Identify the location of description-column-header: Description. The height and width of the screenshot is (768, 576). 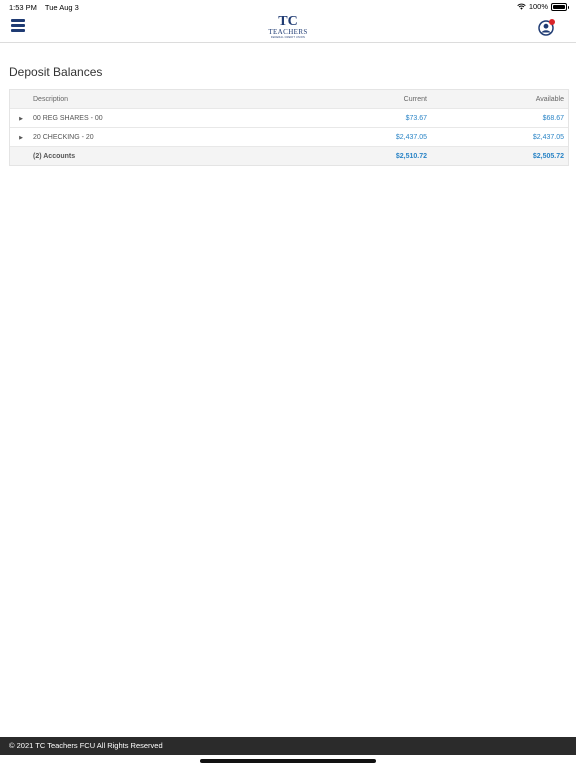
(169, 99).